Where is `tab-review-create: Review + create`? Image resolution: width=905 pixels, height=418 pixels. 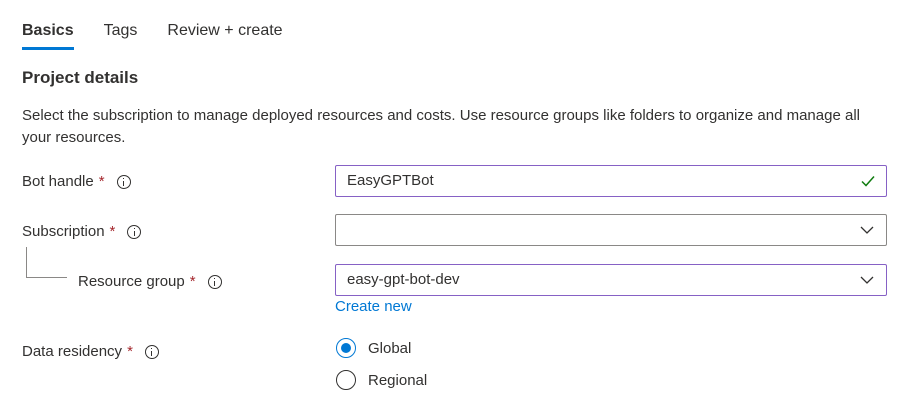 tab-review-create: Review + create is located at coordinates (224, 32).